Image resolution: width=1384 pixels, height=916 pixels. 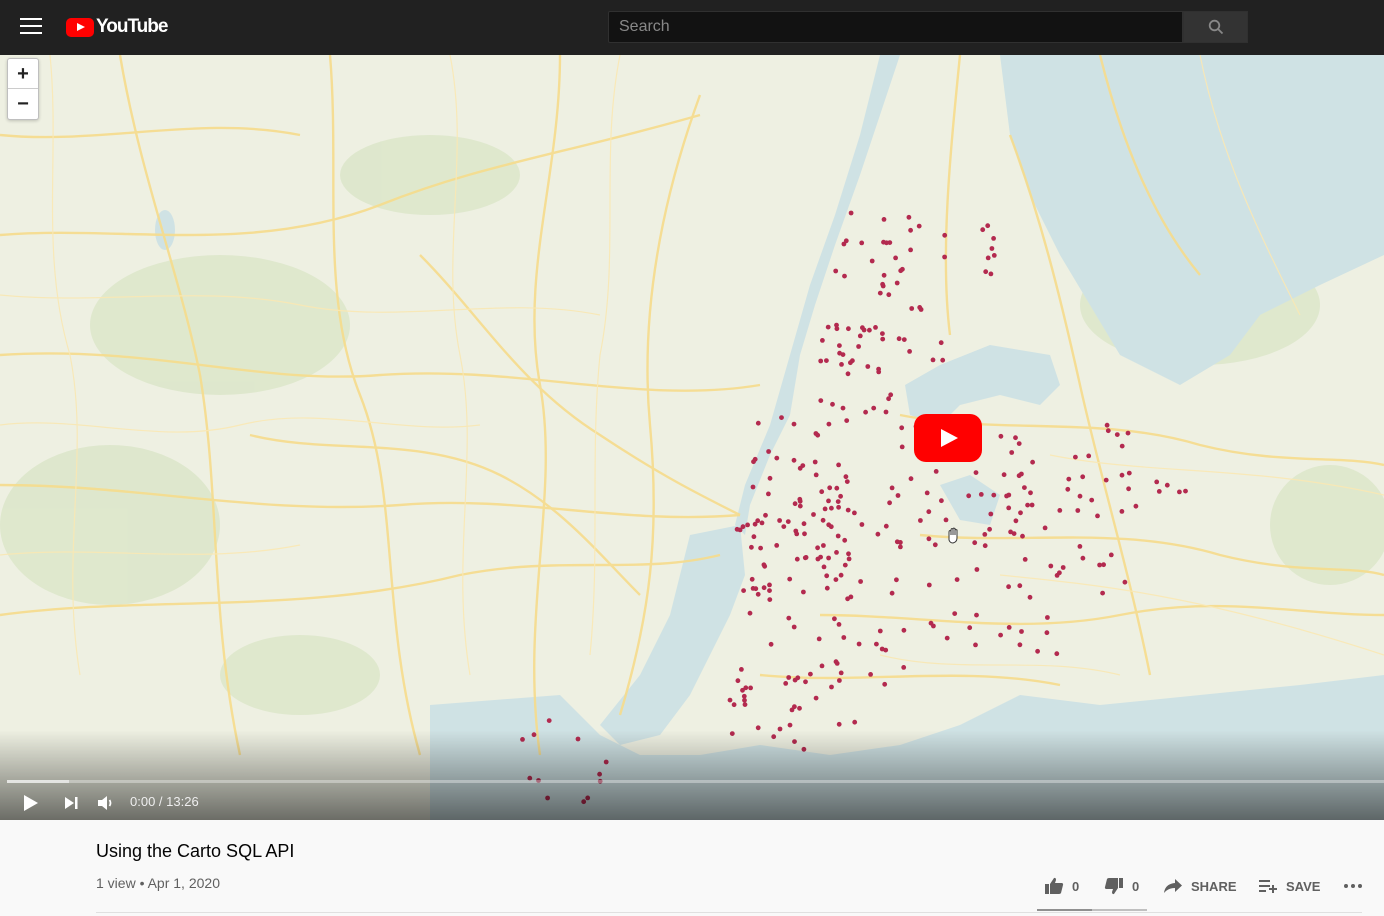 What do you see at coordinates (1092, 910) in the screenshot?
I see `sentiment-bar` at bounding box center [1092, 910].